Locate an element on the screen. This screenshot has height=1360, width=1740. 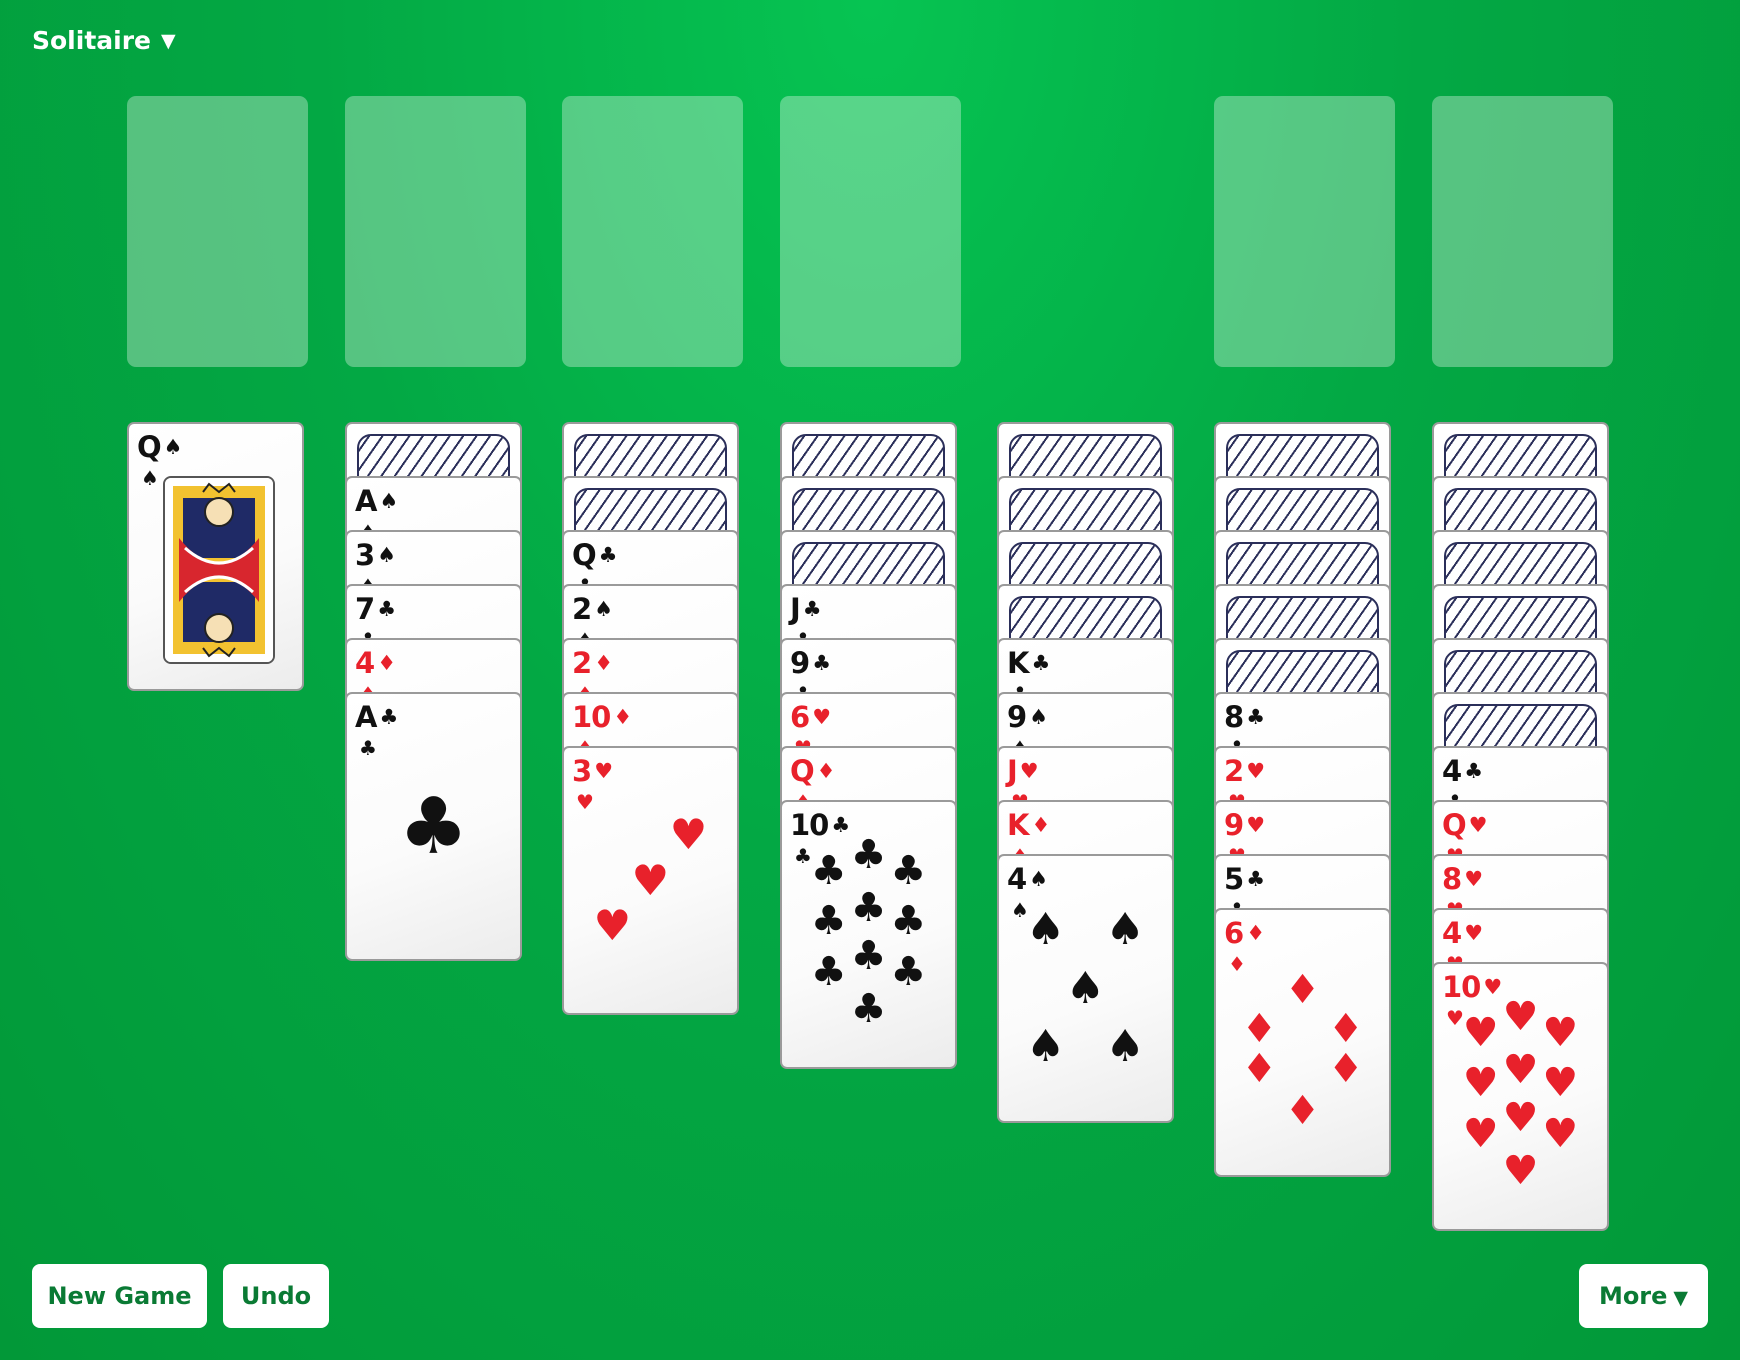
card-q-of-spades: Q ♠ ♠ is located at coordinates (215, 556).